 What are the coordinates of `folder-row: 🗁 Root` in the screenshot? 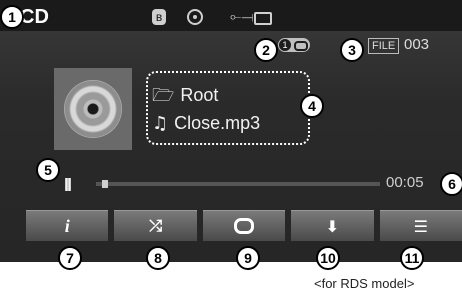 It's located at (185, 98).